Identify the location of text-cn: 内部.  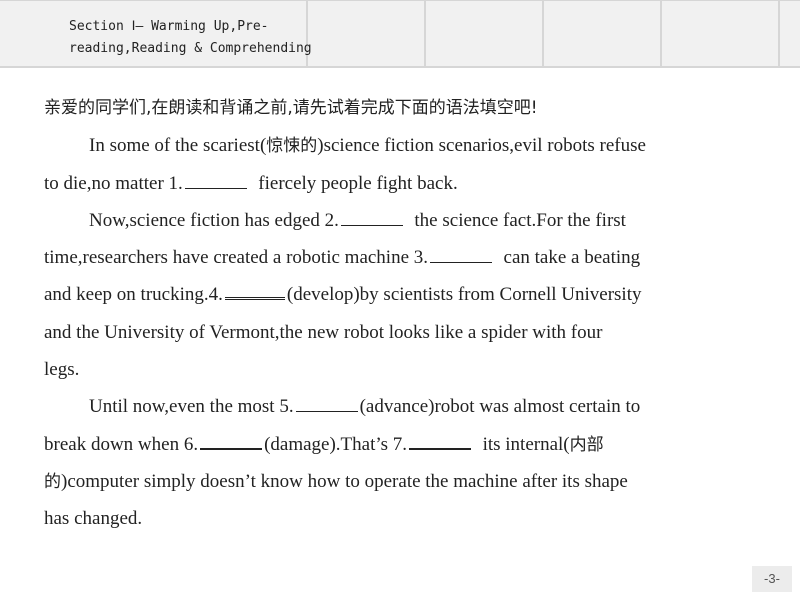
(586, 444).